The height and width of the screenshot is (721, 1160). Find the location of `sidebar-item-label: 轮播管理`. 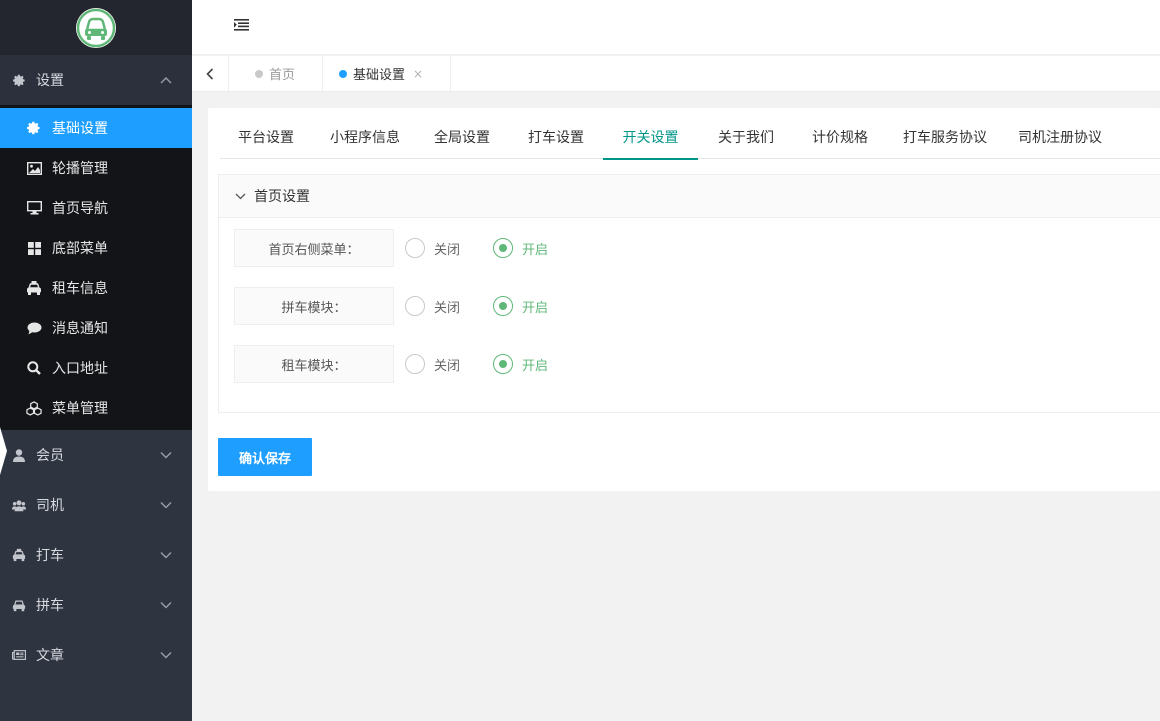

sidebar-item-label: 轮播管理 is located at coordinates (80, 169).